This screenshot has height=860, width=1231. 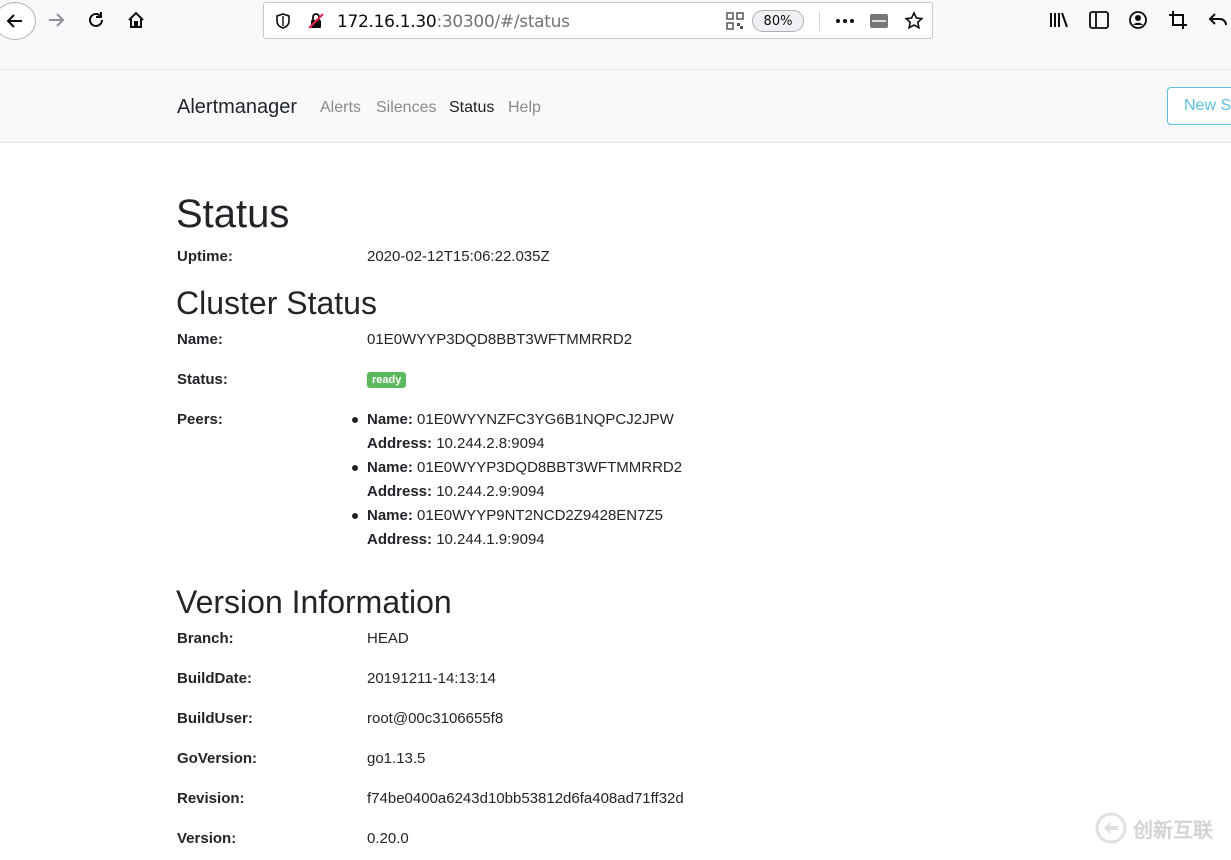 What do you see at coordinates (205, 638) in the screenshot?
I see `branch-label: Branch:` at bounding box center [205, 638].